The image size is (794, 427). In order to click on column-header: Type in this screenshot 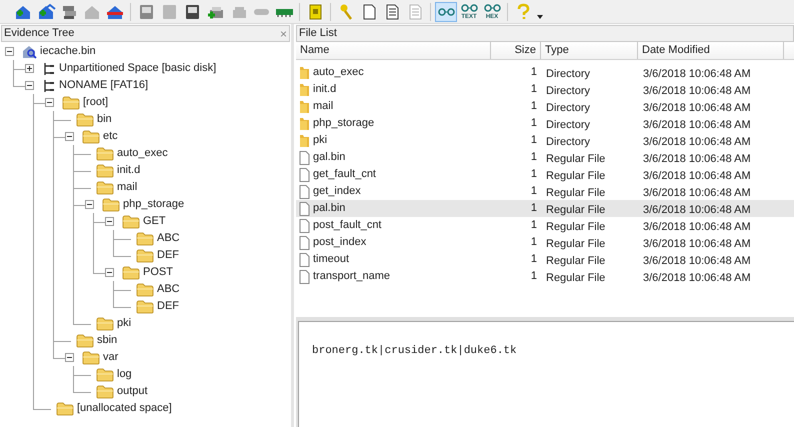, I will do `click(589, 50)`.